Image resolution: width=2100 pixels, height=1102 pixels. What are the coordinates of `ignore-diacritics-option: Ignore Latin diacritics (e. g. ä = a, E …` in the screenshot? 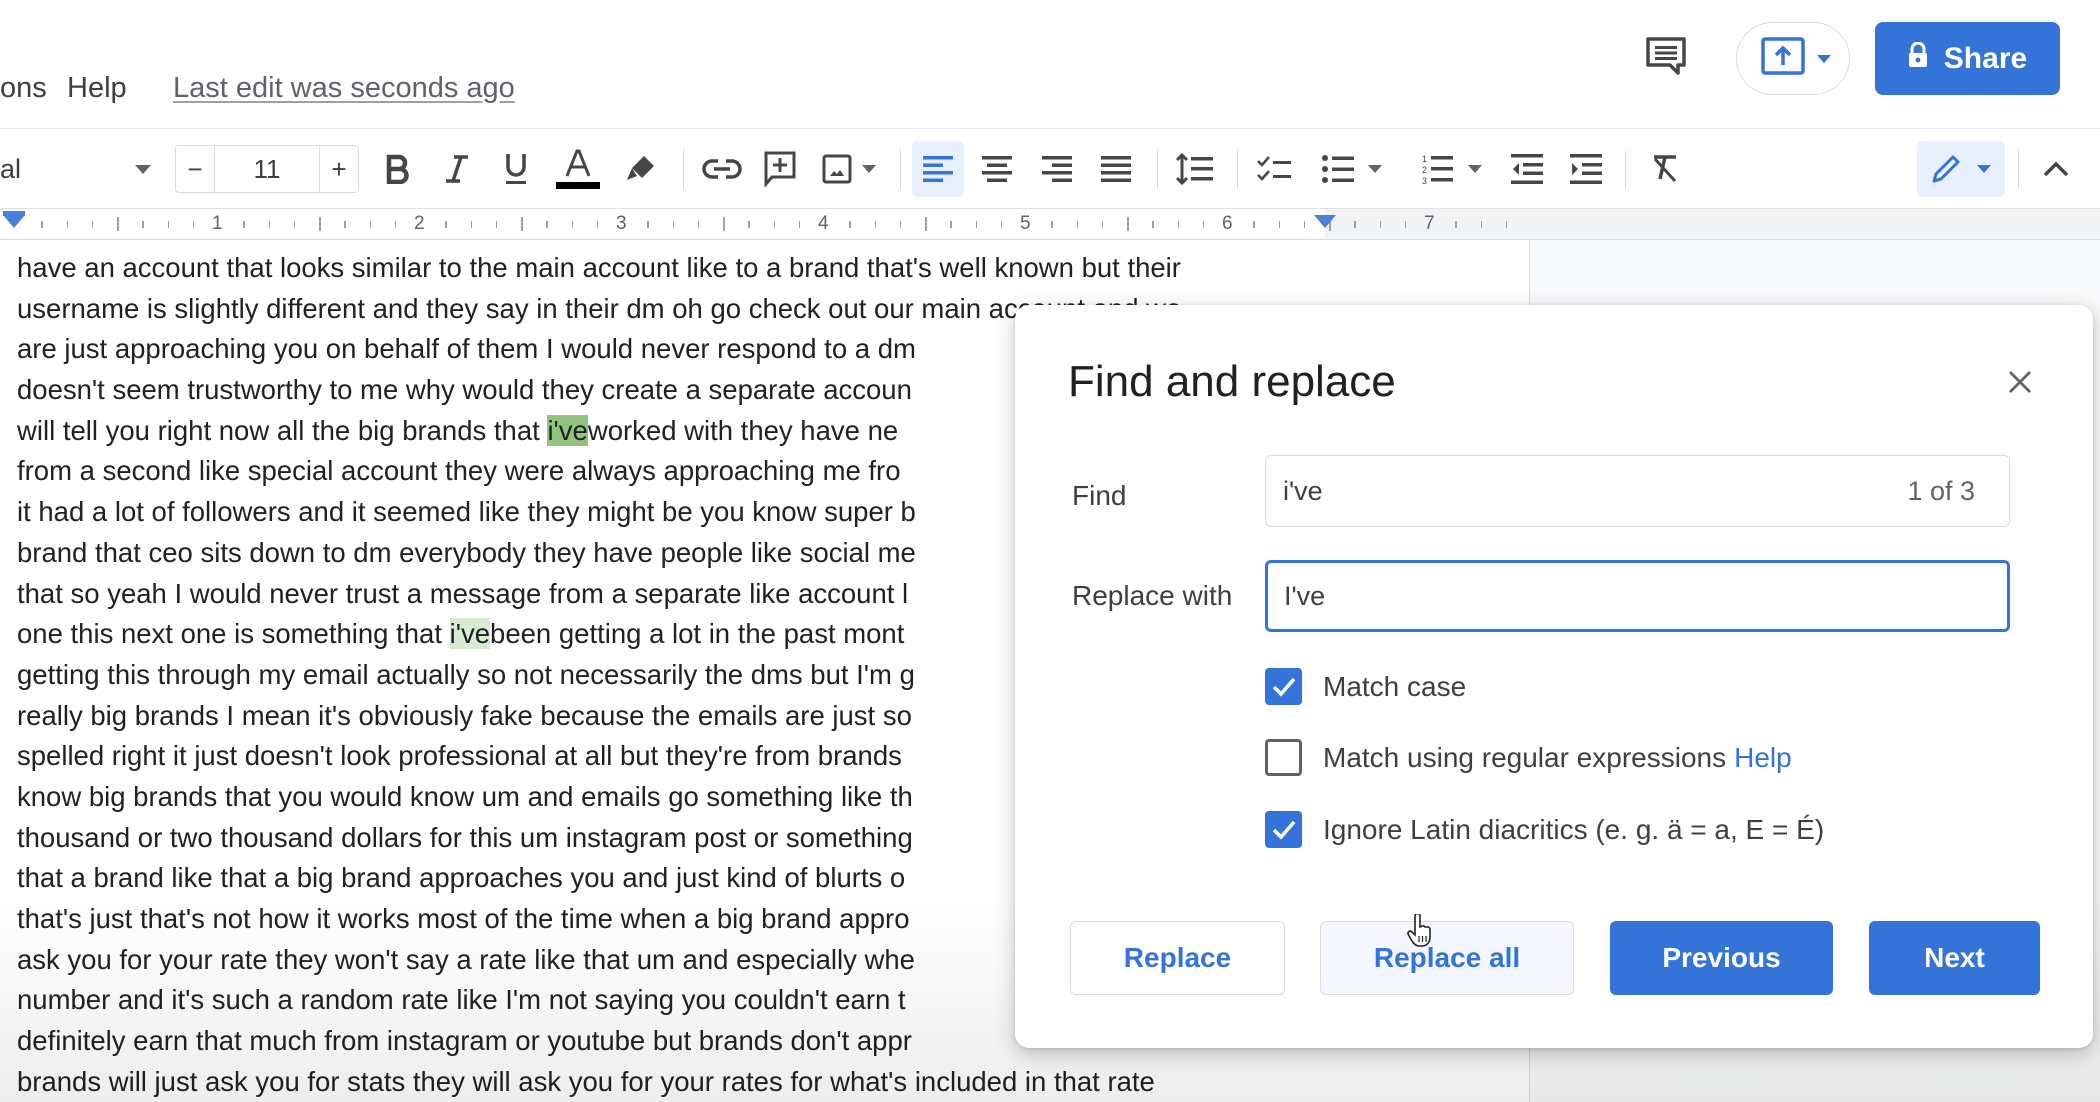 It's located at (1544, 829).